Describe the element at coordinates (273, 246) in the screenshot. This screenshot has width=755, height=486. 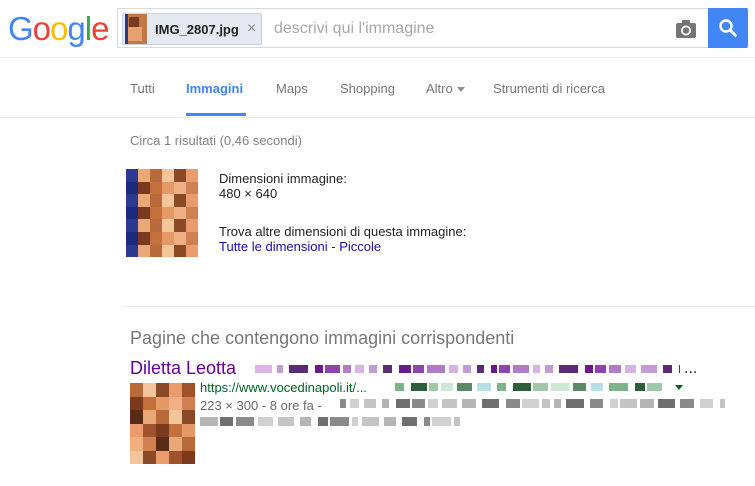
I see `all-sizes-link: Tutte le dimensioni` at that location.